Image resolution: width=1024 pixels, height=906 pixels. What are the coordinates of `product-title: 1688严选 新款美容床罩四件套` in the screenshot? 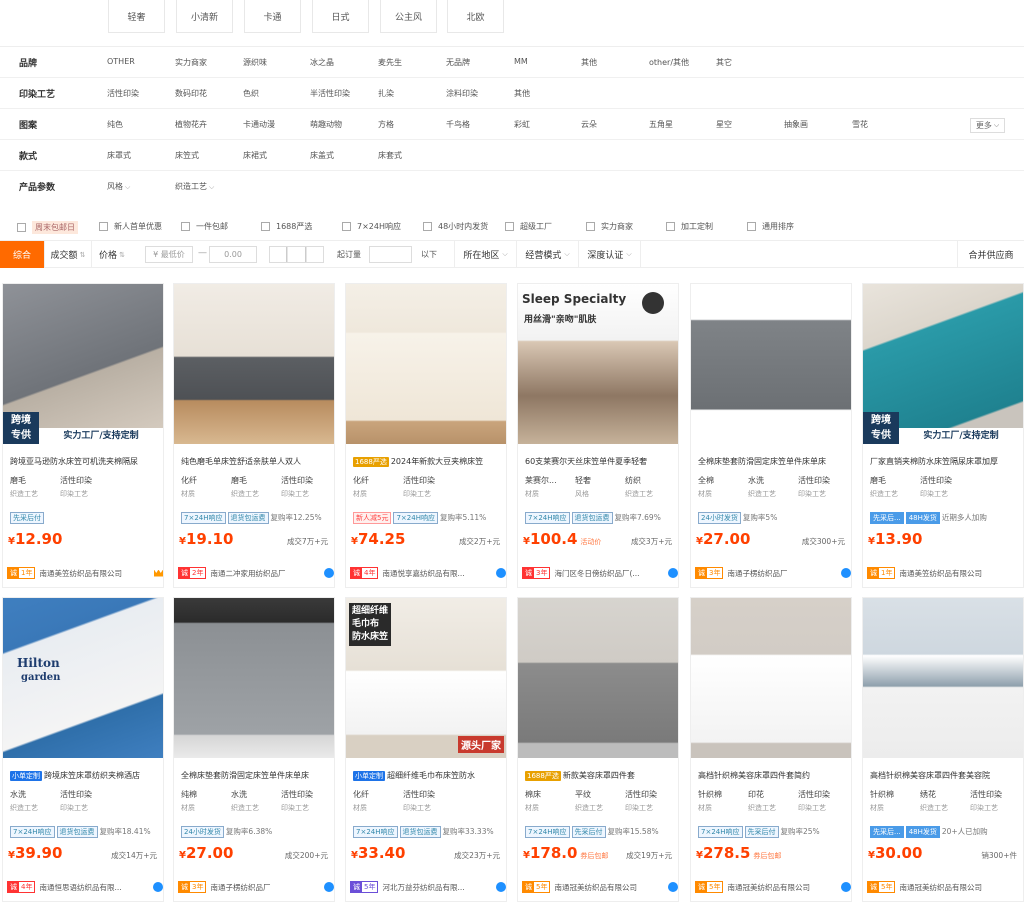 It's located at (600, 775).